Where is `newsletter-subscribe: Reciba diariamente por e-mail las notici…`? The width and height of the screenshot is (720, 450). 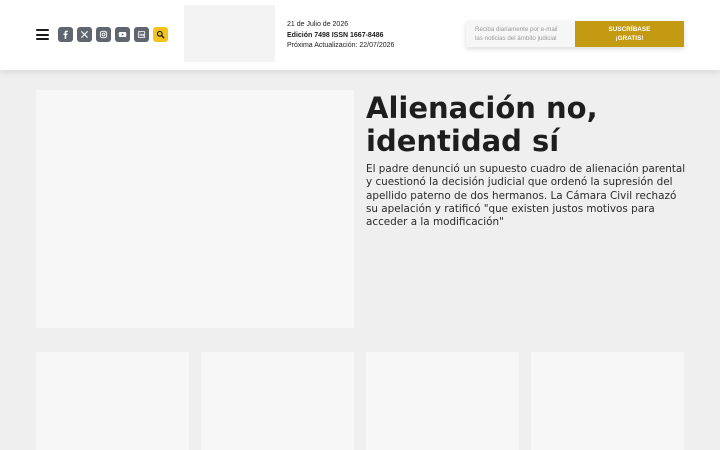
newsletter-subscribe: Reciba diariamente por e-mail las notici… is located at coordinates (575, 34).